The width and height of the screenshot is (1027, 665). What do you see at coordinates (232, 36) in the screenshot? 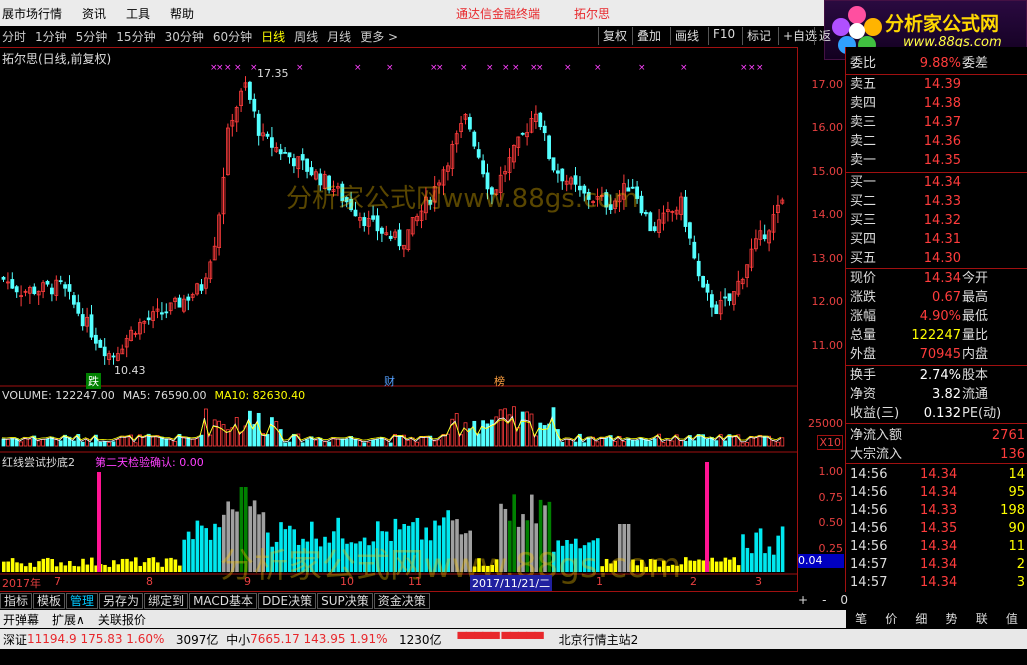
I see `period-tab-5: 60分钟` at bounding box center [232, 36].